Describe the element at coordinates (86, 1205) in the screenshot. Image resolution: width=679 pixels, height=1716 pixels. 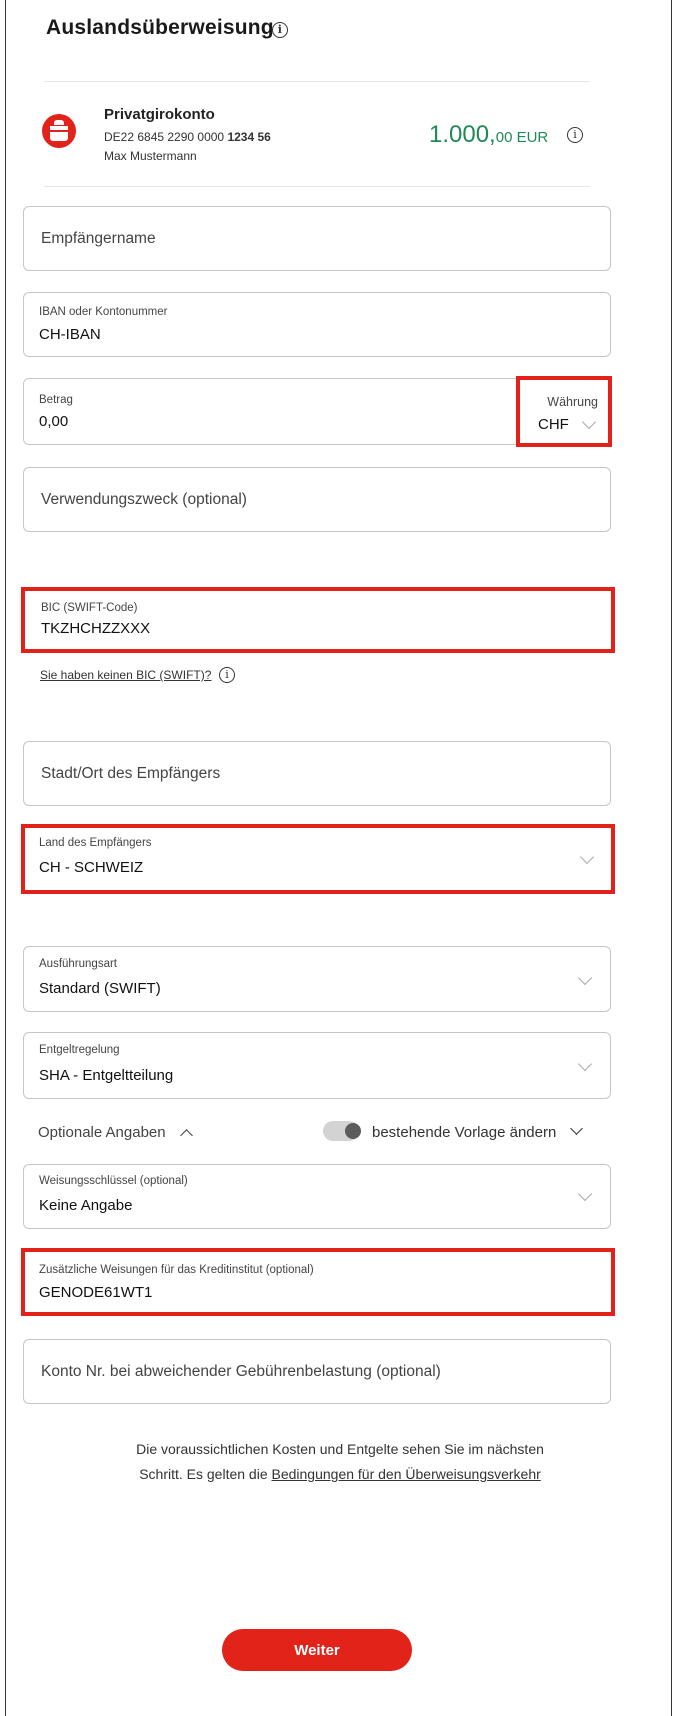
I see `instruction-key-value: Keine Angabe` at that location.